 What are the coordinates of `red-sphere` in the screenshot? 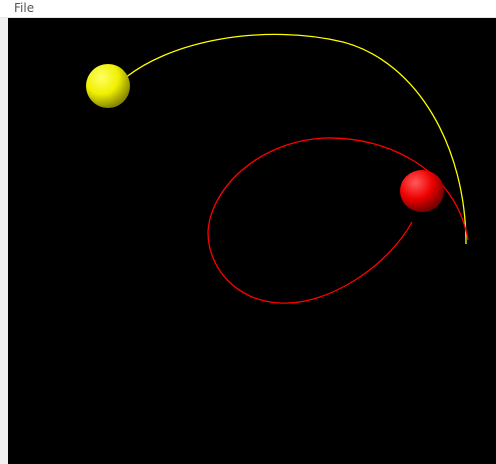 It's located at (422, 191).